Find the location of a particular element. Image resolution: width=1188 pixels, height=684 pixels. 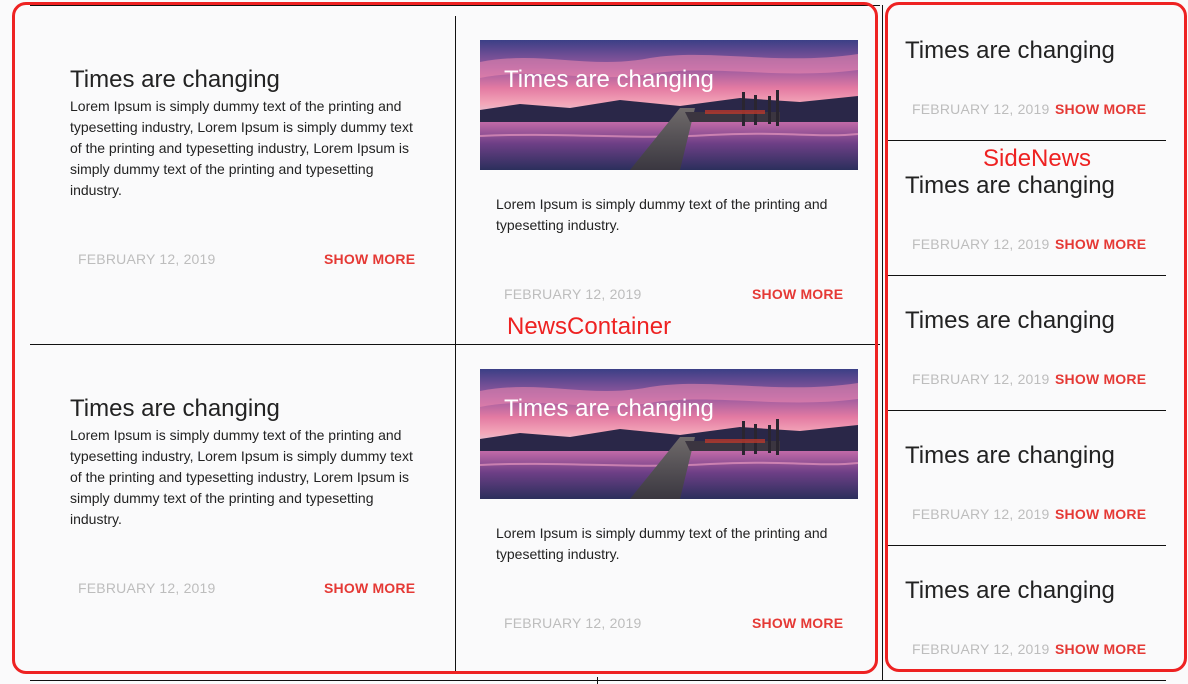

bottom-tick is located at coordinates (597, 680).